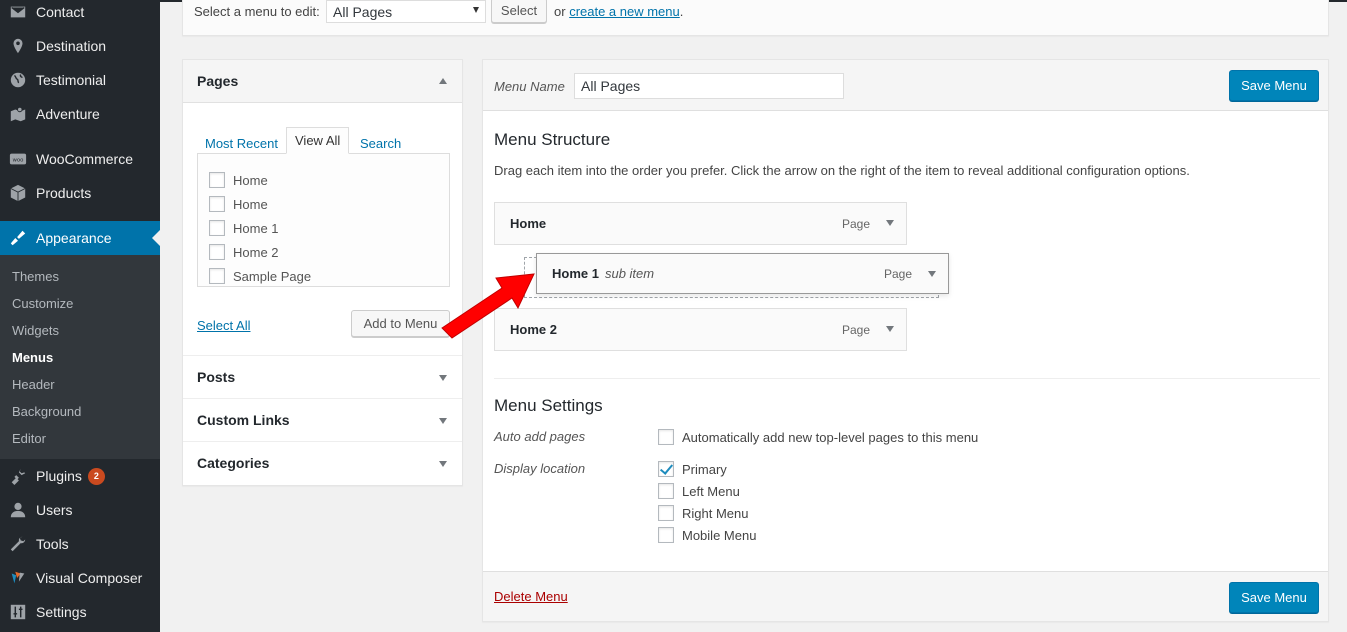 This screenshot has height=632, width=1347. I want to click on sidebar-item-label: Users, so click(54, 510).